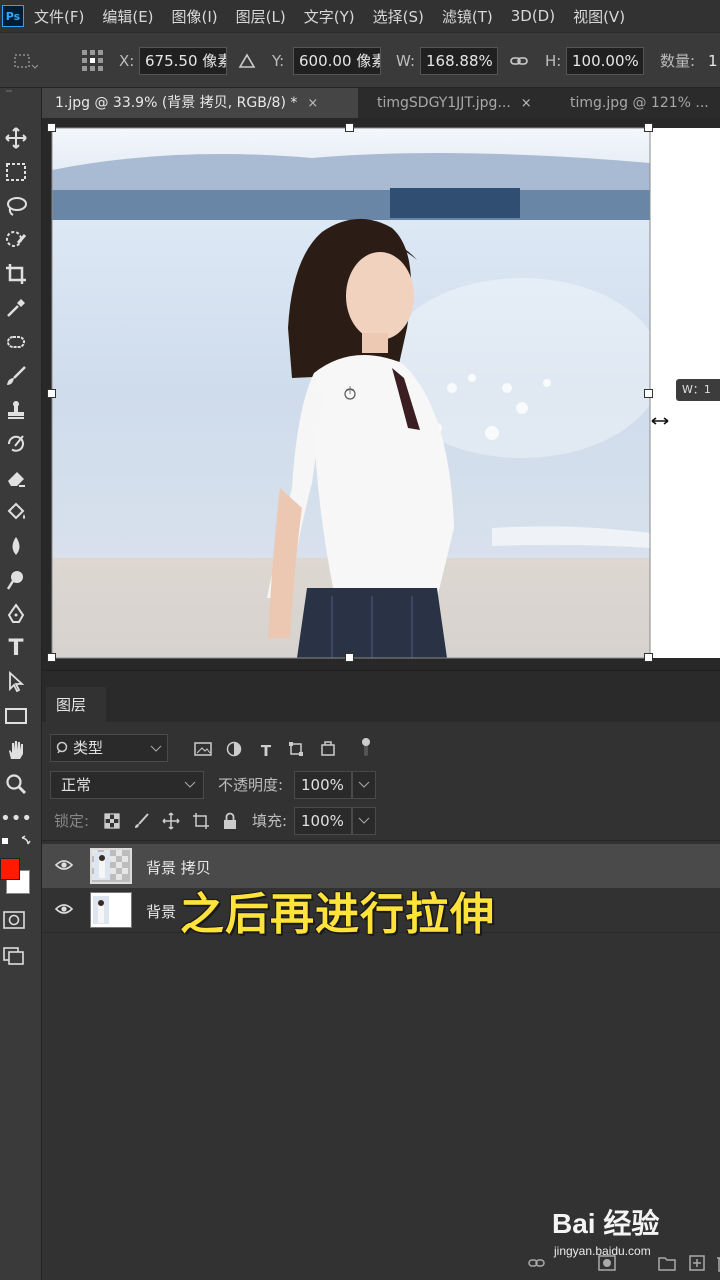 This screenshot has width=720, height=1280. Describe the element at coordinates (296, 749) in the screenshot. I see `filter-shape-icon` at that location.